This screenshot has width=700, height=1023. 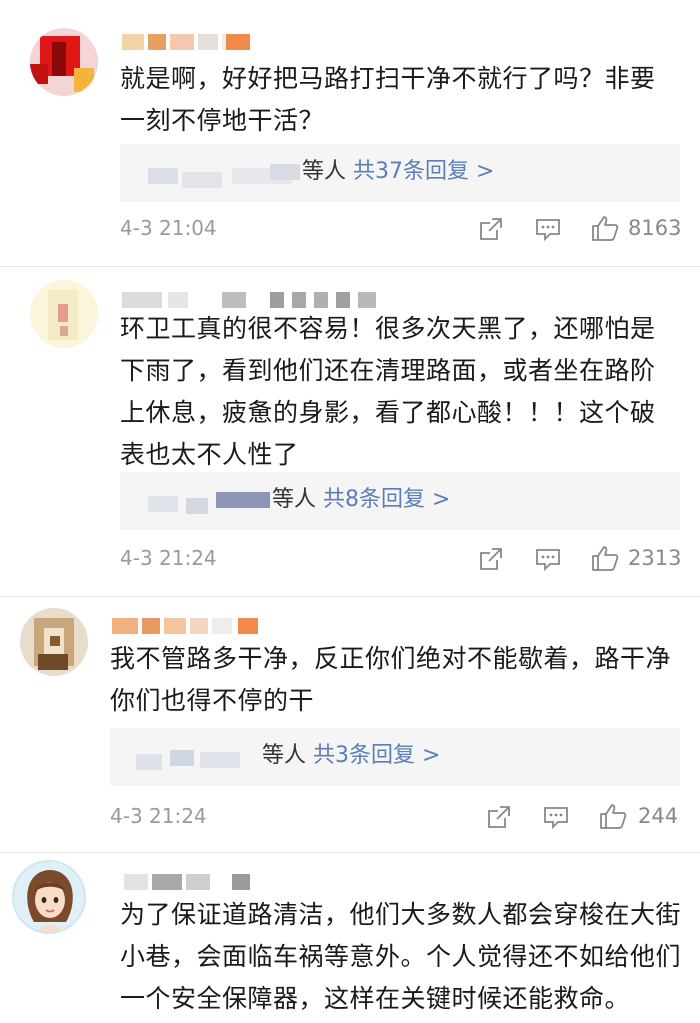 I want to click on like-count: 2313, so click(x=655, y=558).